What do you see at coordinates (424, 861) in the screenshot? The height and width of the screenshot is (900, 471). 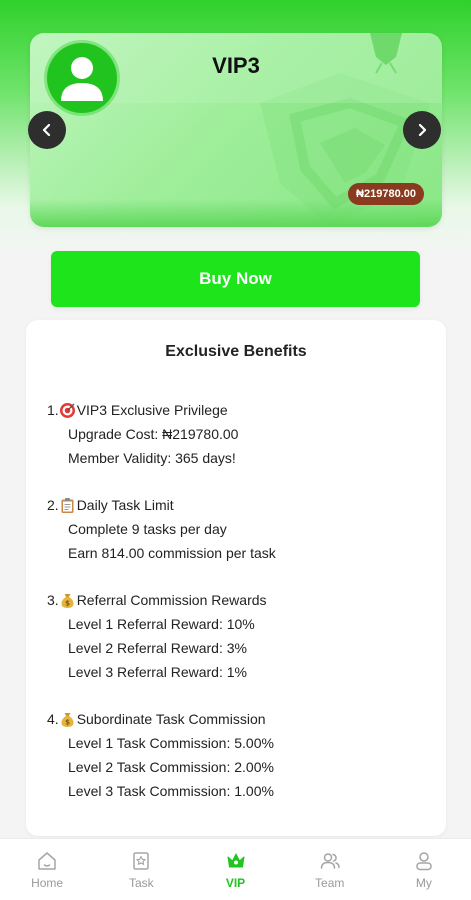 I see `user-icon` at bounding box center [424, 861].